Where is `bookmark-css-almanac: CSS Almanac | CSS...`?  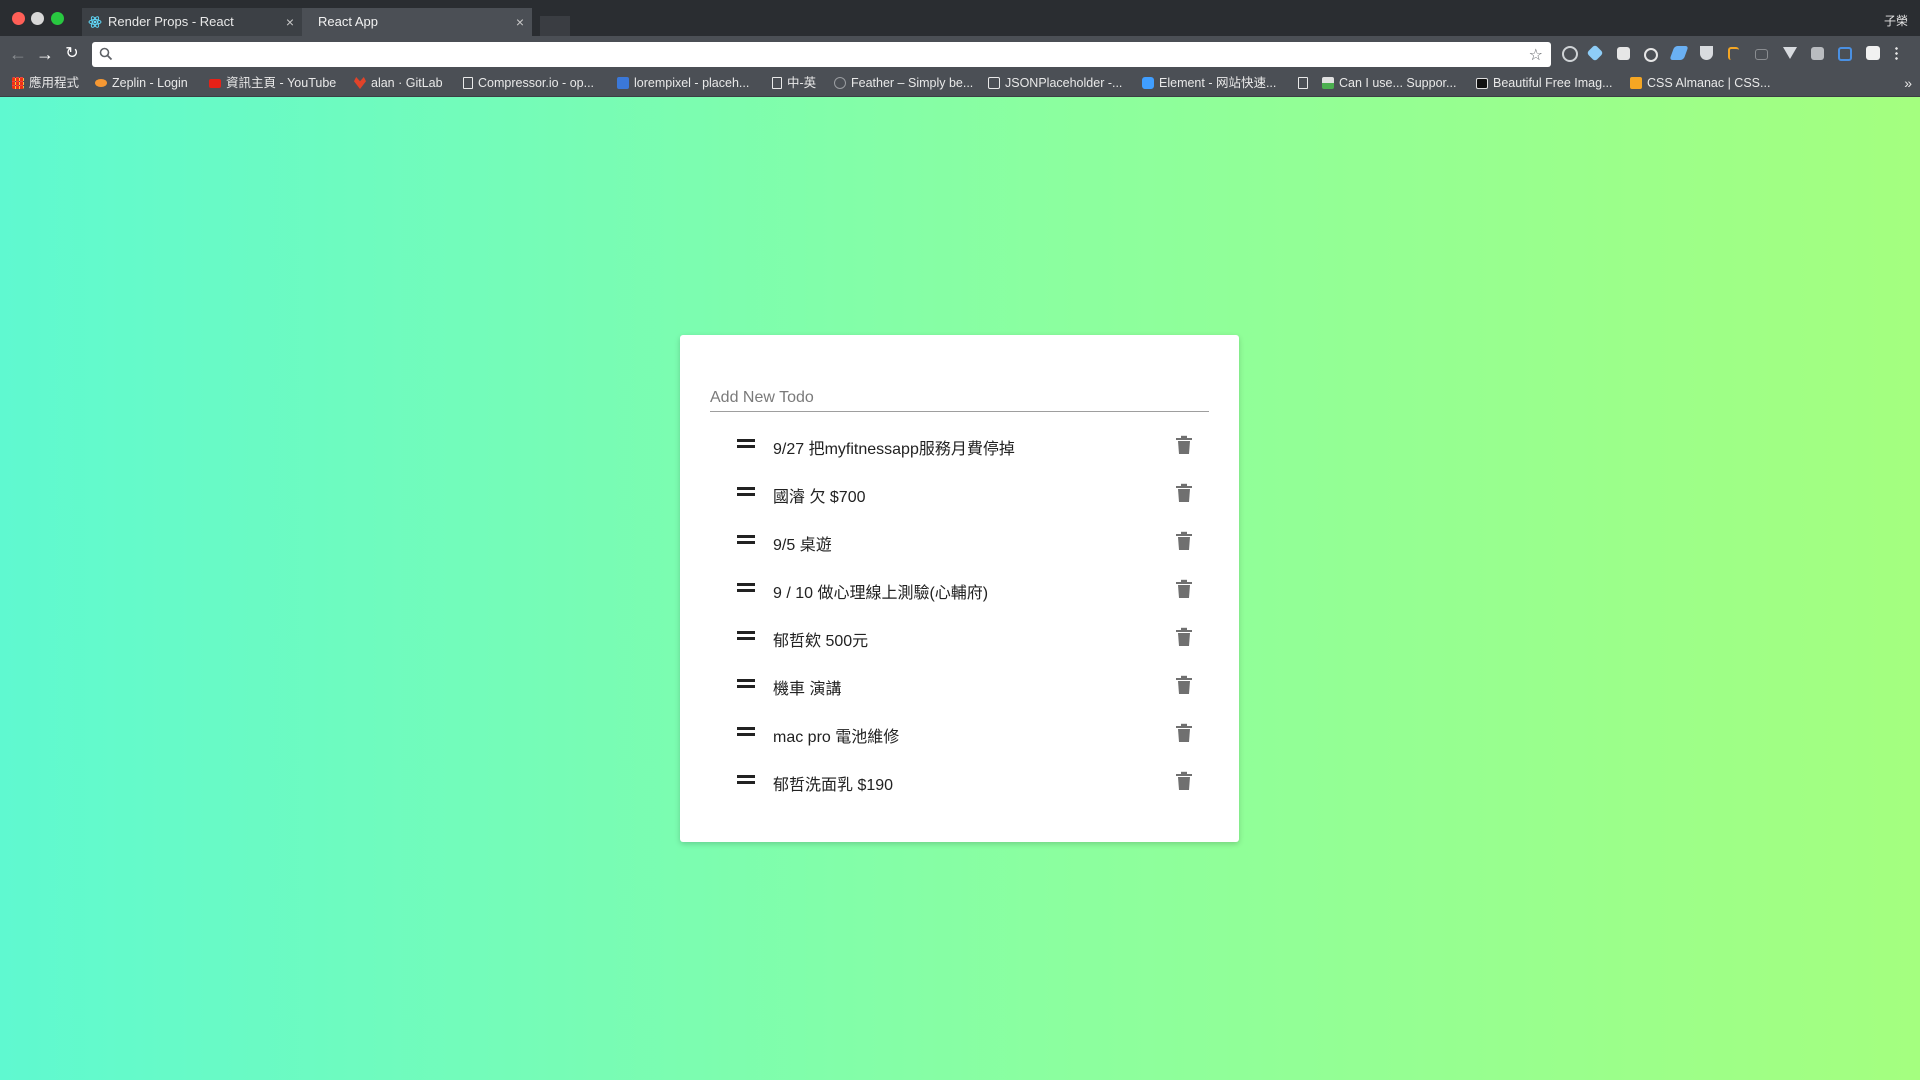
bookmark-css-almanac: CSS Almanac | CSS... is located at coordinates (1700, 84).